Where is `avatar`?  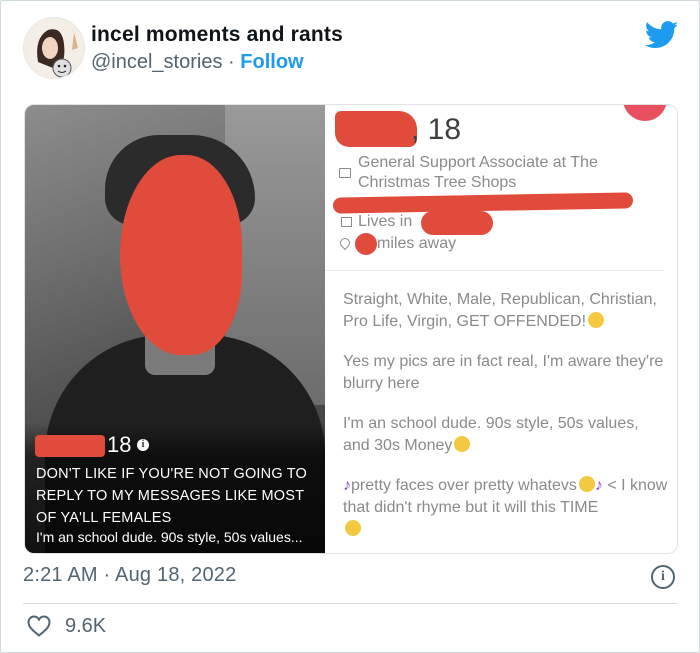 avatar is located at coordinates (54, 48).